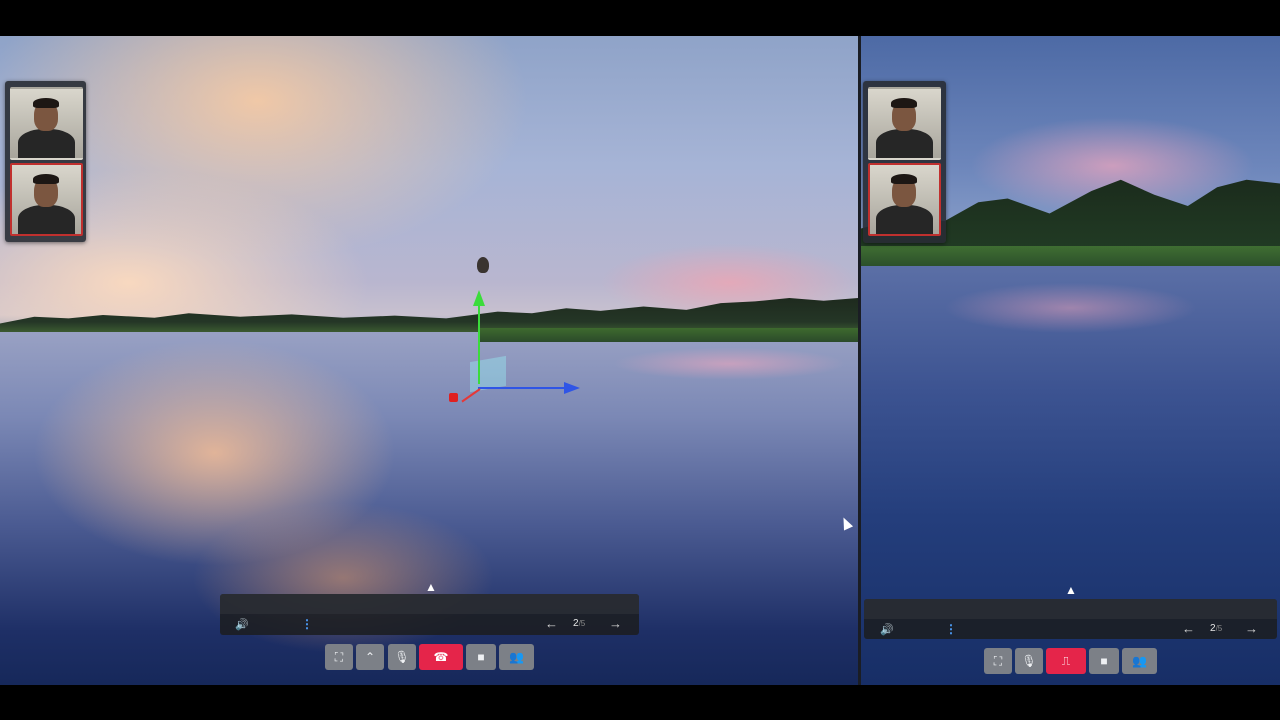 The height and width of the screenshot is (720, 1280). Describe the element at coordinates (370, 657) in the screenshot. I see `expand-button: ⌃` at that location.